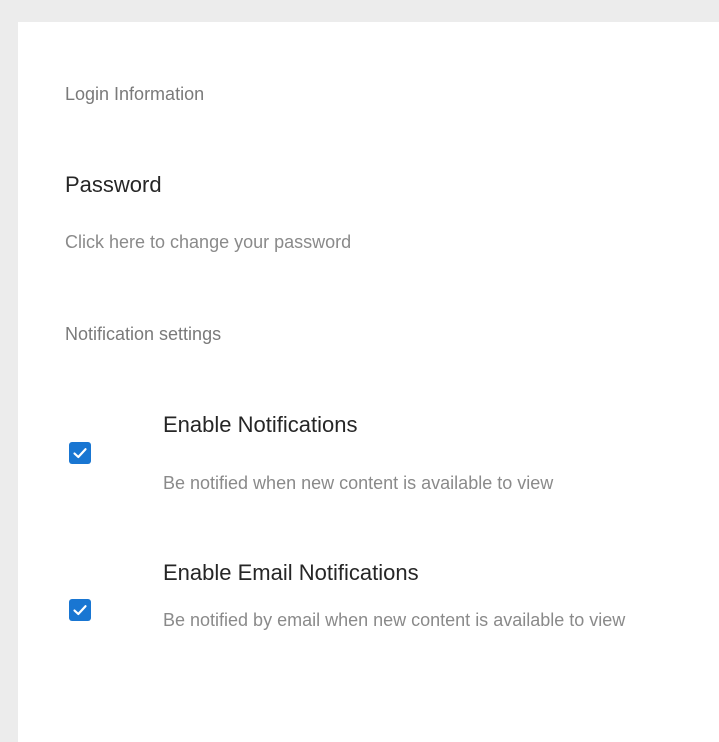 This screenshot has height=742, width=719. What do you see at coordinates (291, 572) in the screenshot?
I see `enable-email-notifications-title: Enable Email Notifications` at bounding box center [291, 572].